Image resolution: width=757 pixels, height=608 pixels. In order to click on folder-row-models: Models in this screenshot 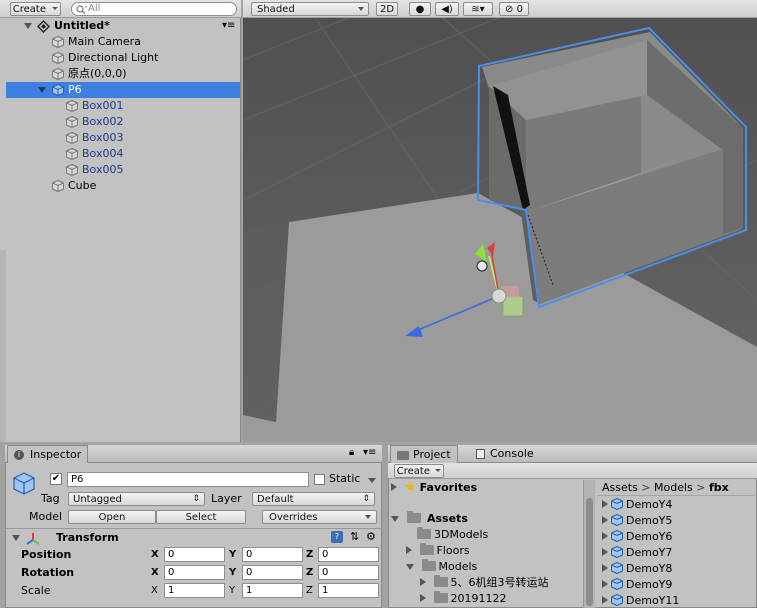, I will do `click(441, 567)`.